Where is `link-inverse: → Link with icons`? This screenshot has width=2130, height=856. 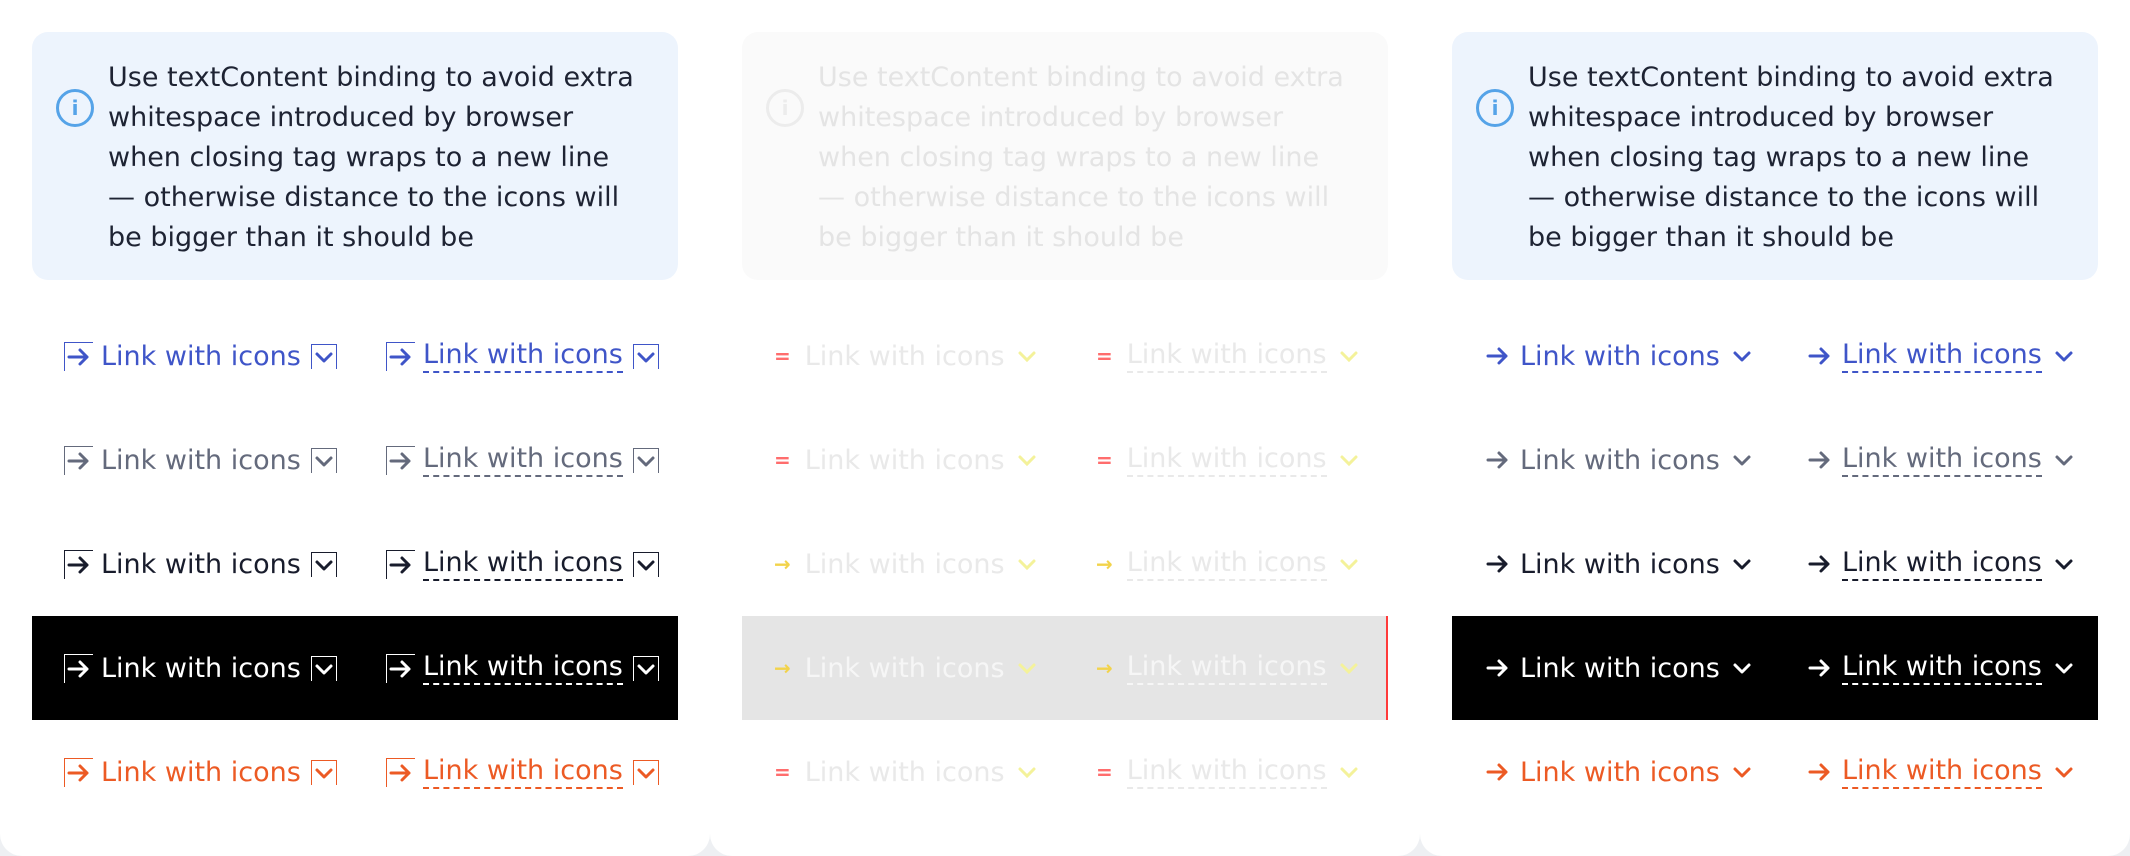
link-inverse: → Link with icons is located at coordinates (906, 668).